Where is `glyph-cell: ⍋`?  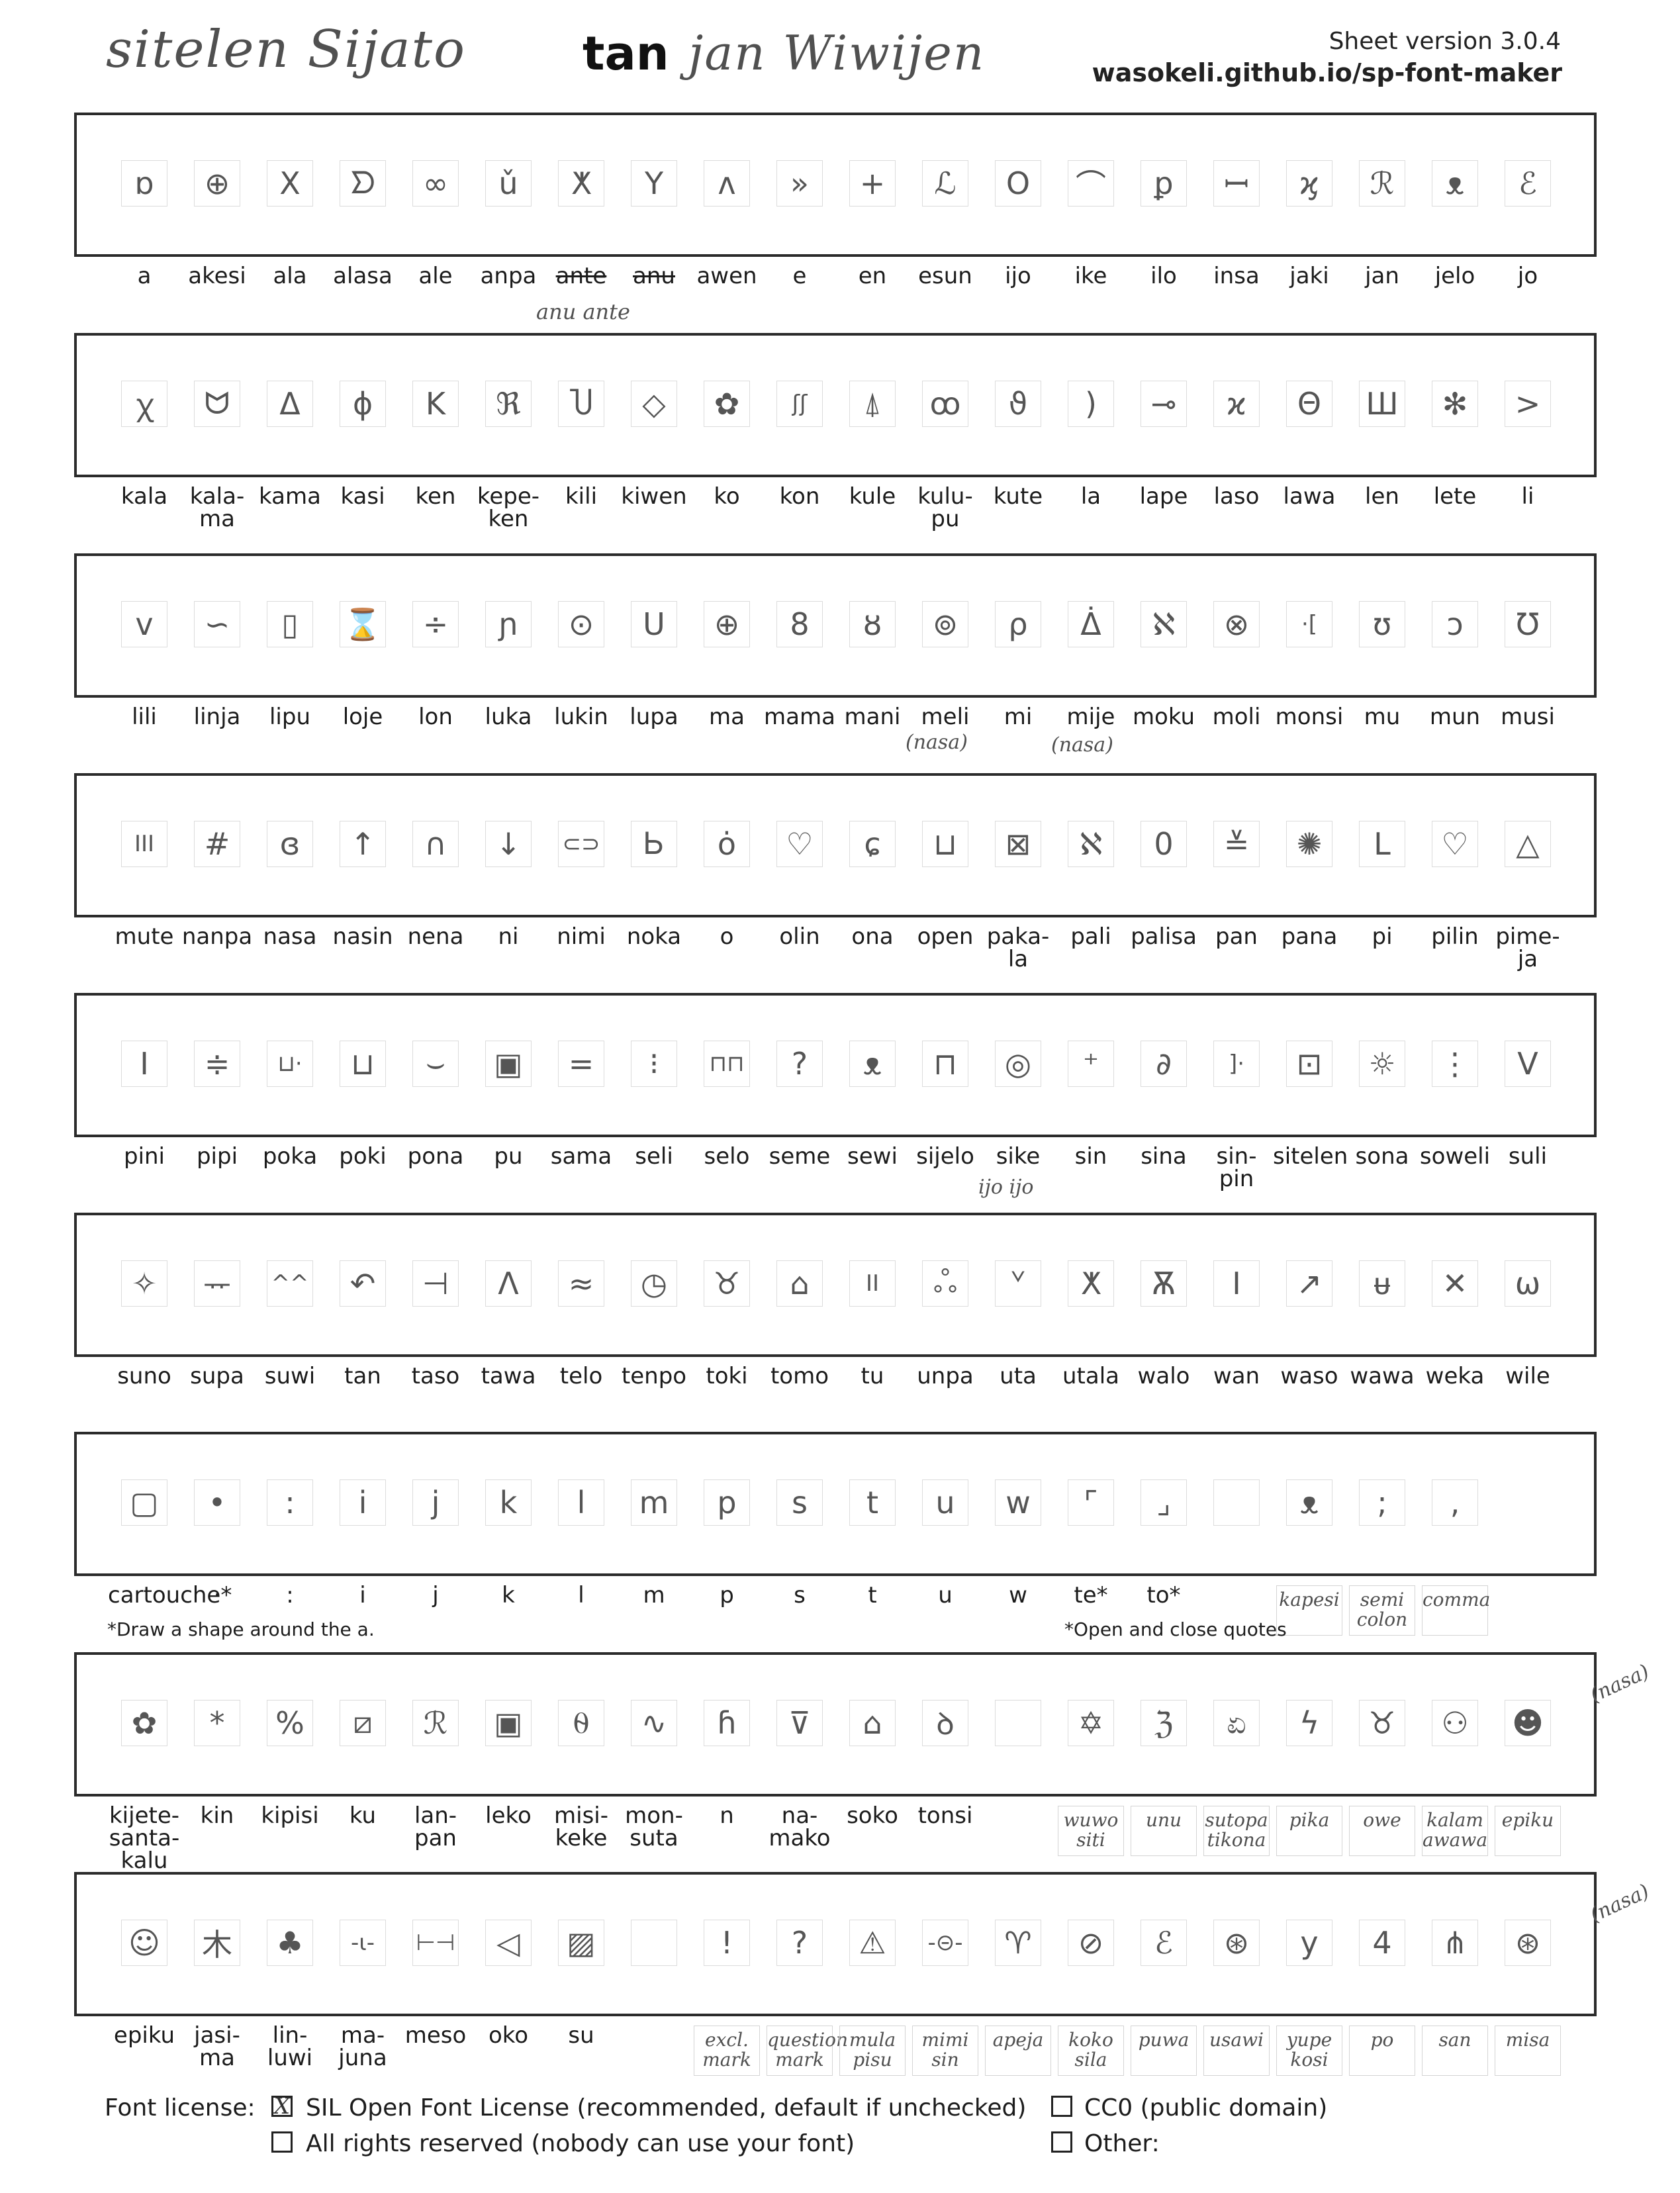 glyph-cell: ⍋ is located at coordinates (872, 404).